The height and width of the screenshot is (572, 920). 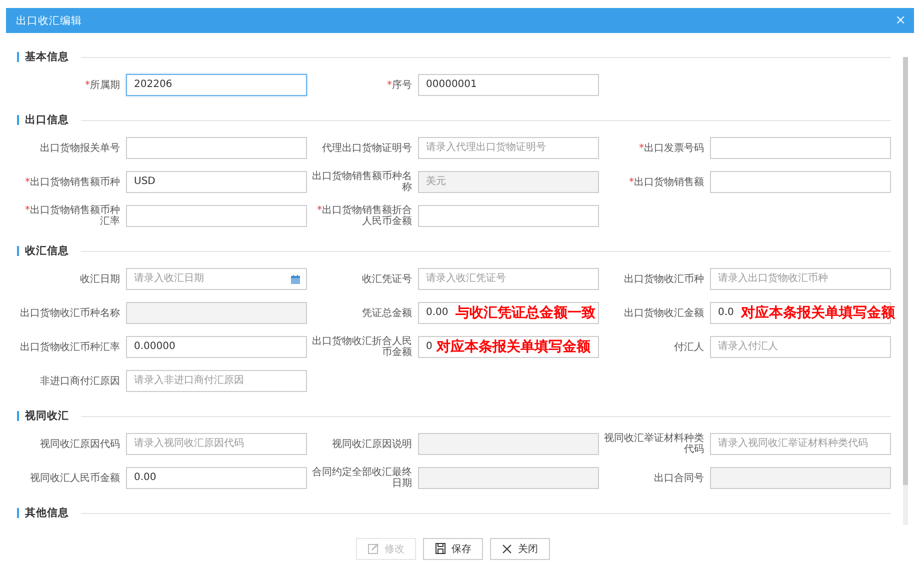 I want to click on section-title: 其他信息, so click(x=47, y=513).